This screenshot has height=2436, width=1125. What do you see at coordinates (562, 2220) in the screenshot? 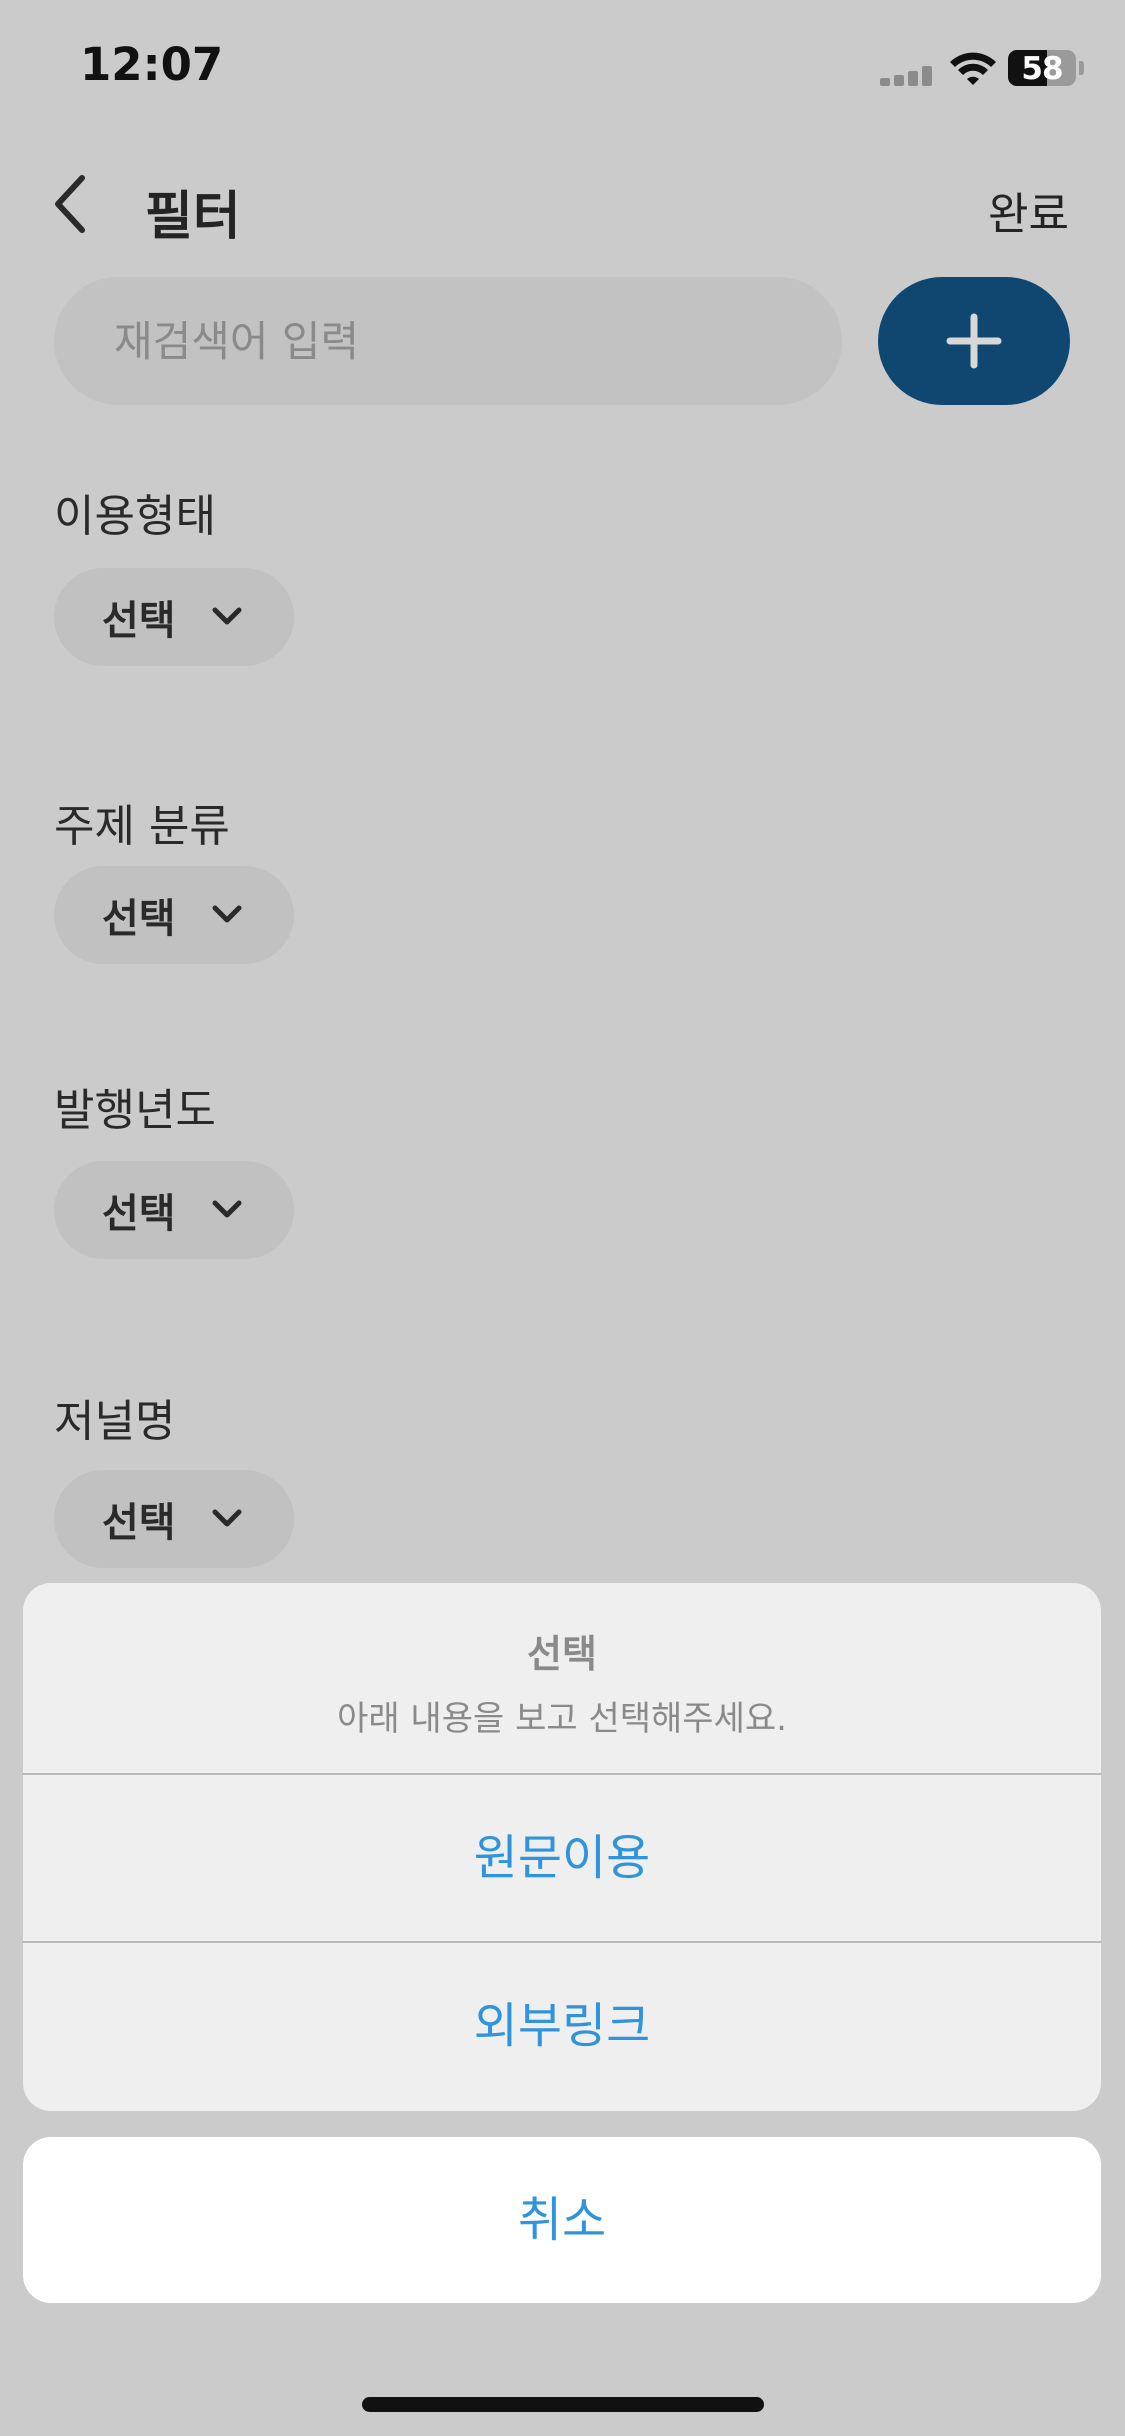
I see `cancel-button: 취소` at bounding box center [562, 2220].